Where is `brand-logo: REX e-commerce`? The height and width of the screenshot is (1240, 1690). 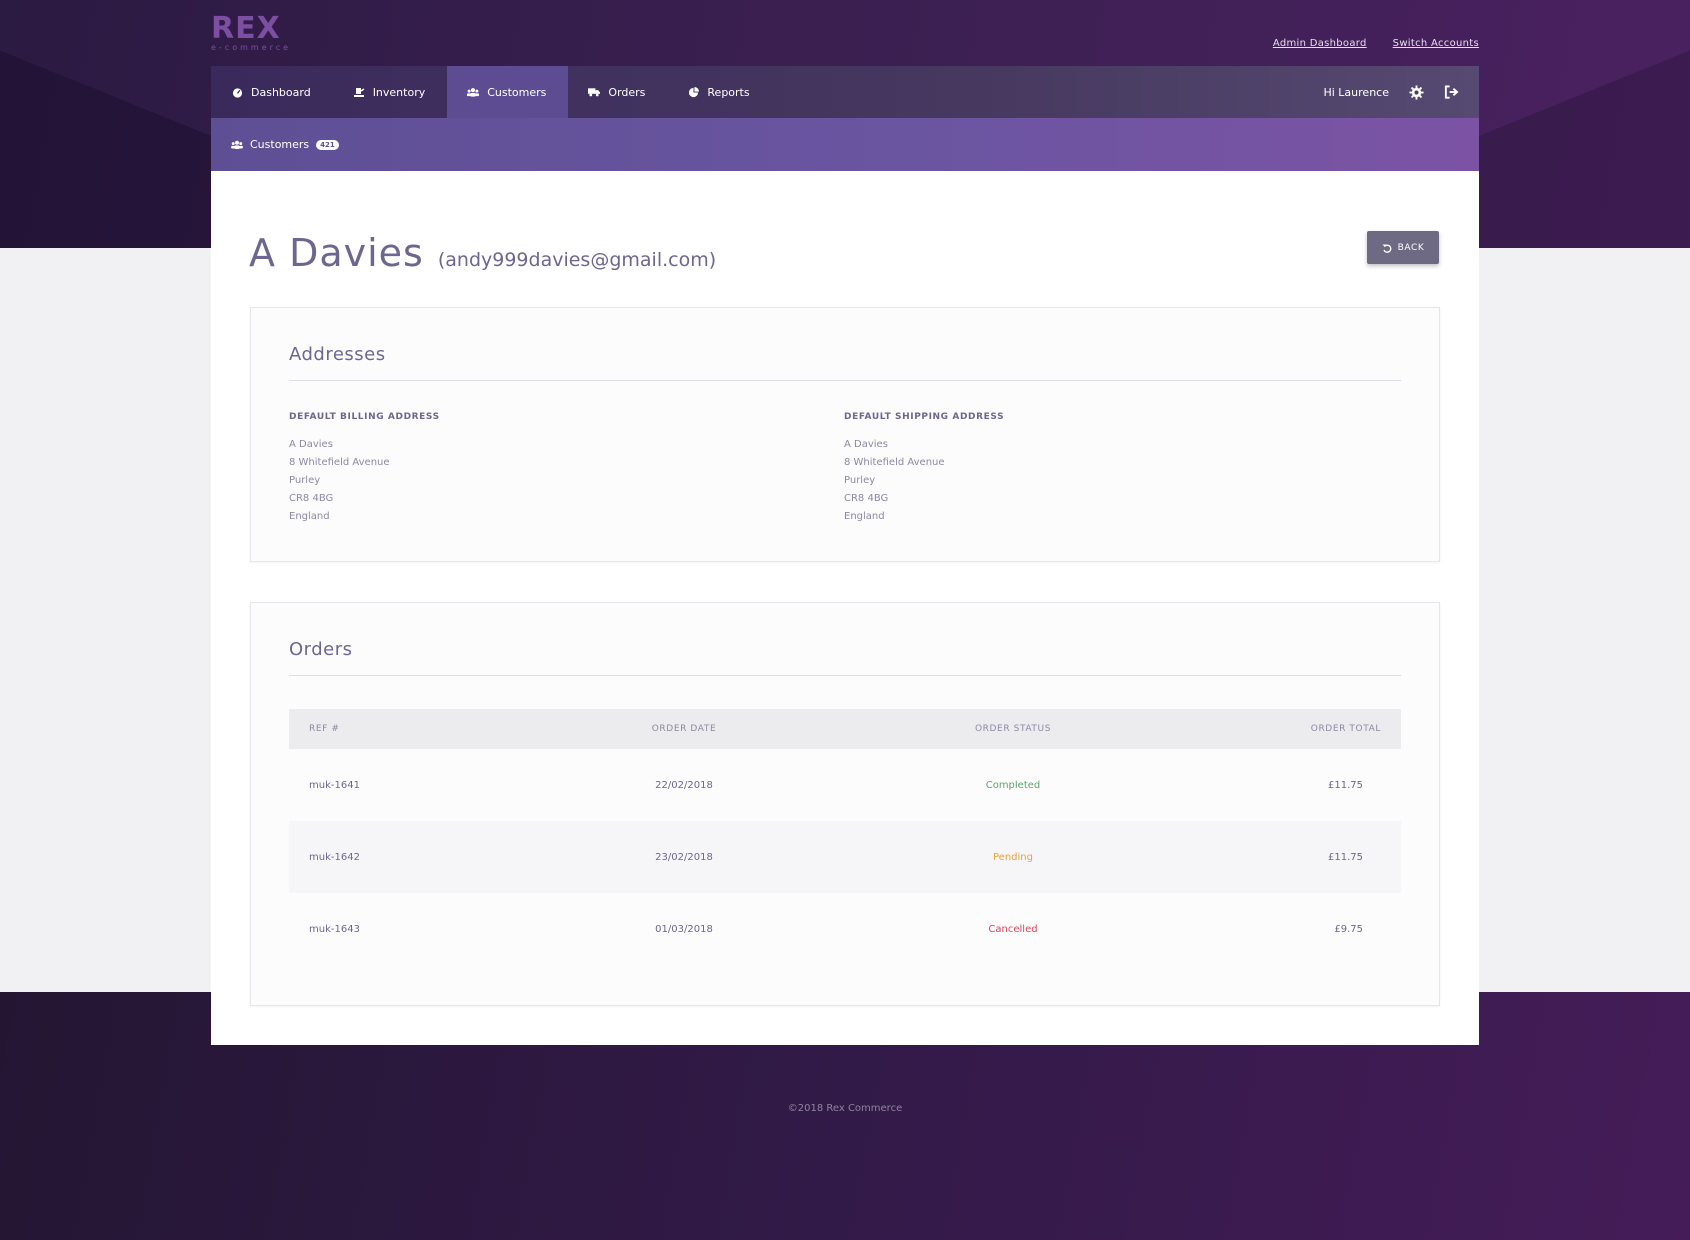
brand-logo: REX e-commerce is located at coordinates (251, 32).